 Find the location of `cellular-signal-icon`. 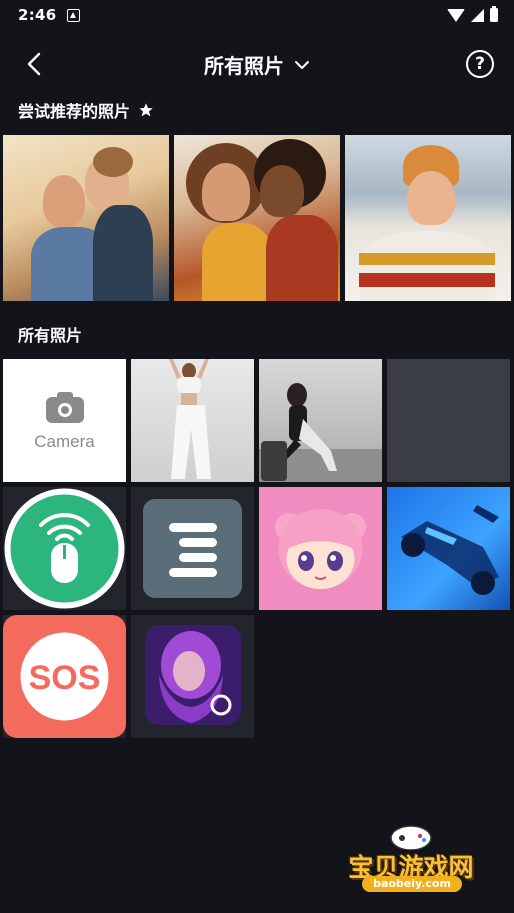

cellular-signal-icon is located at coordinates (477, 15).